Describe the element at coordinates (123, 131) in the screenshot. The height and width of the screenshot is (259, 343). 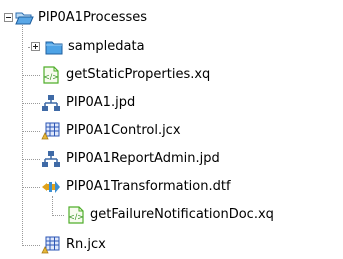
I see `tree-item-label: PIP0A1Control.jcx` at that location.